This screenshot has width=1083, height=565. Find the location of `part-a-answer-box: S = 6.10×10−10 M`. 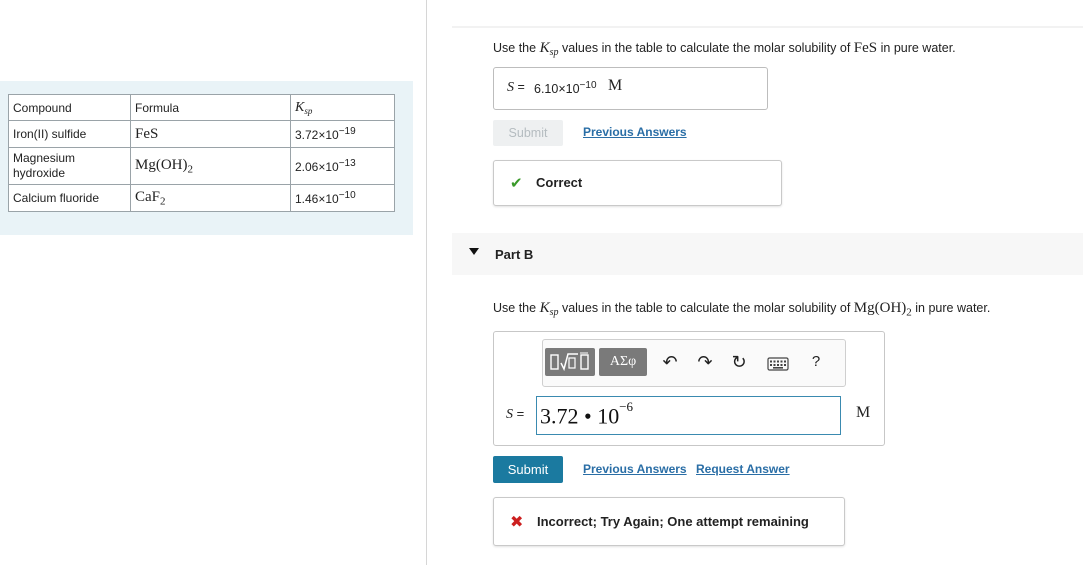

part-a-answer-box: S = 6.10×10−10 M is located at coordinates (630, 88).